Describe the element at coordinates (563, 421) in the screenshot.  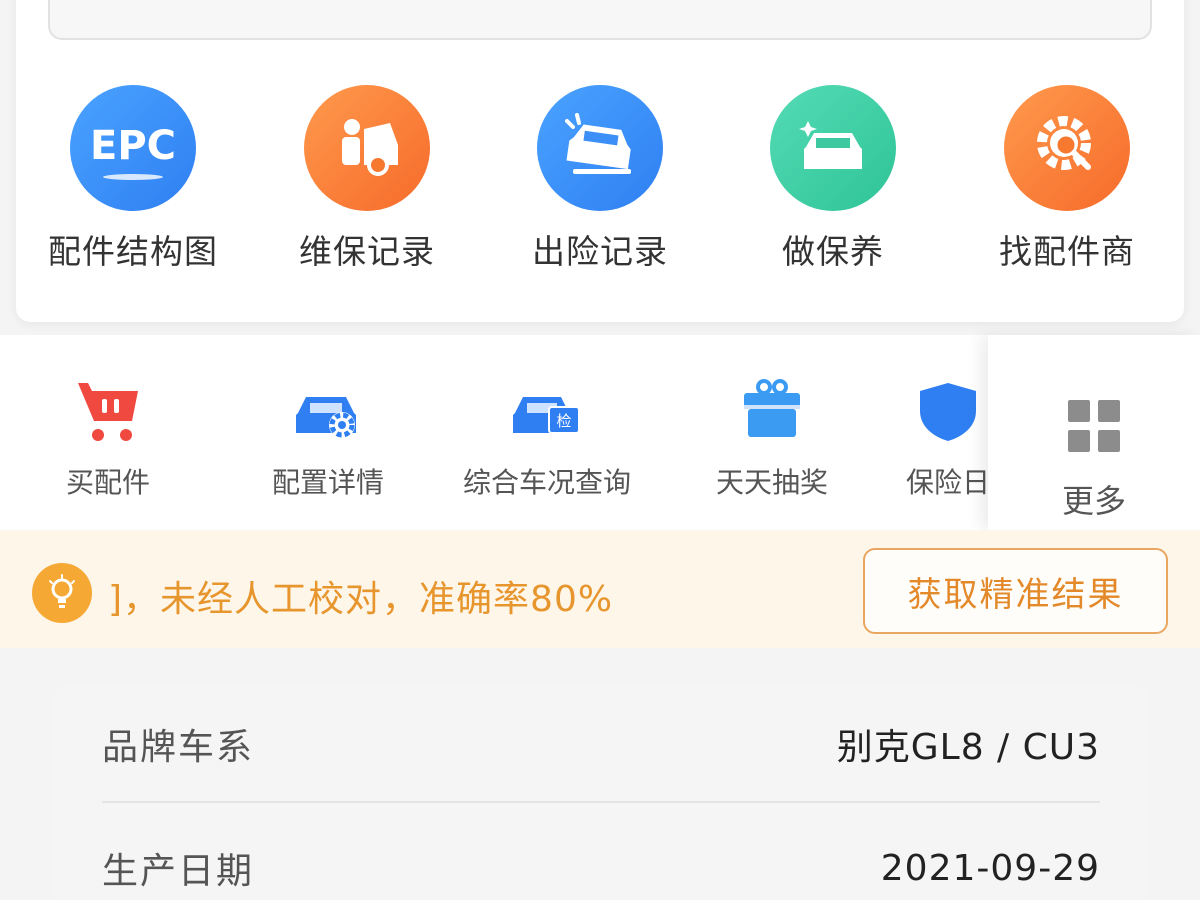
I see `inspect-badge: 检` at that location.